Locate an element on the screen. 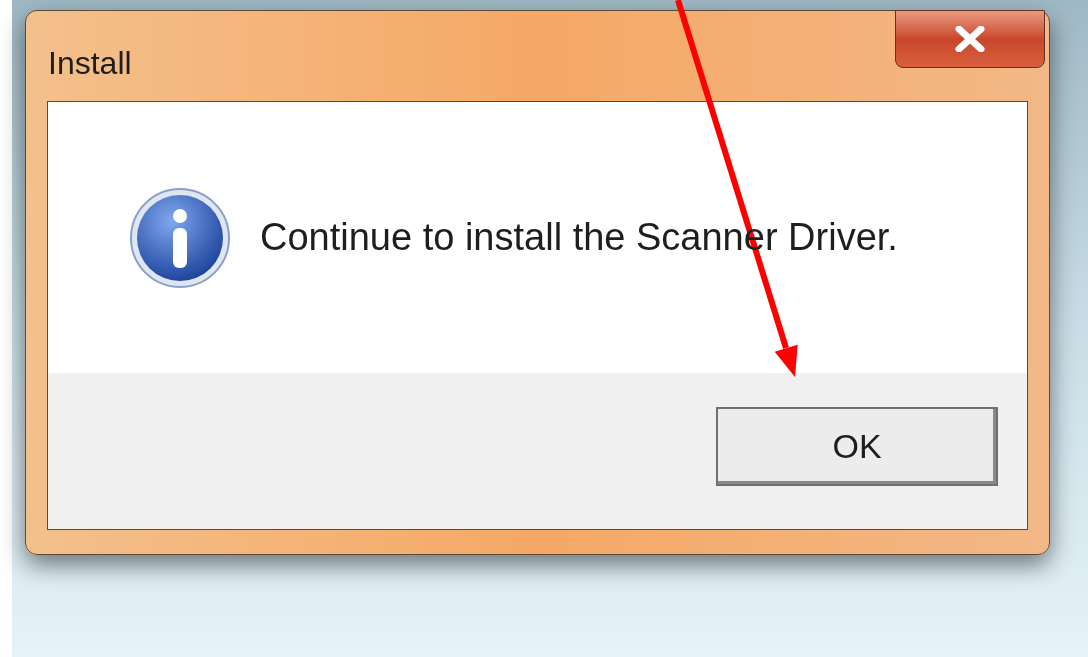  ok-button: OK is located at coordinates (857, 446).